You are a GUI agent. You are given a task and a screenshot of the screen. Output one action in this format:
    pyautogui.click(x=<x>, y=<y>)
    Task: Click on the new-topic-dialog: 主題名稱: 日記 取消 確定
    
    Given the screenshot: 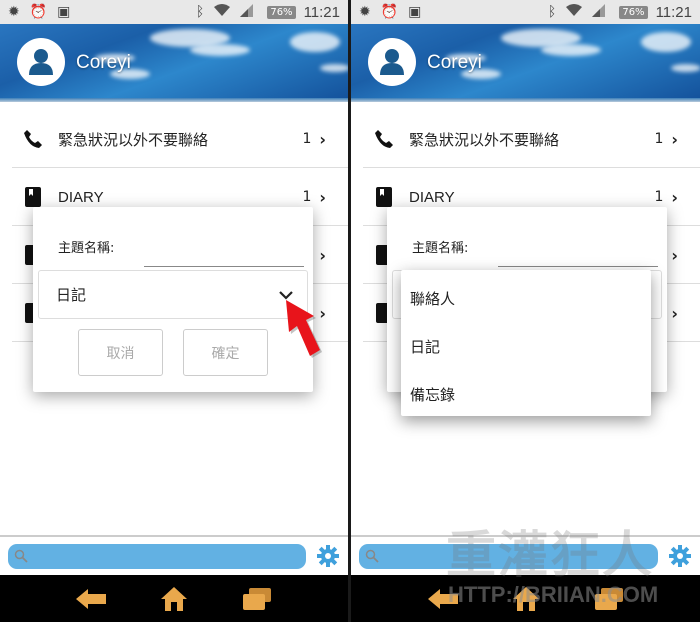 What is the action you would take?
    pyautogui.click(x=173, y=299)
    